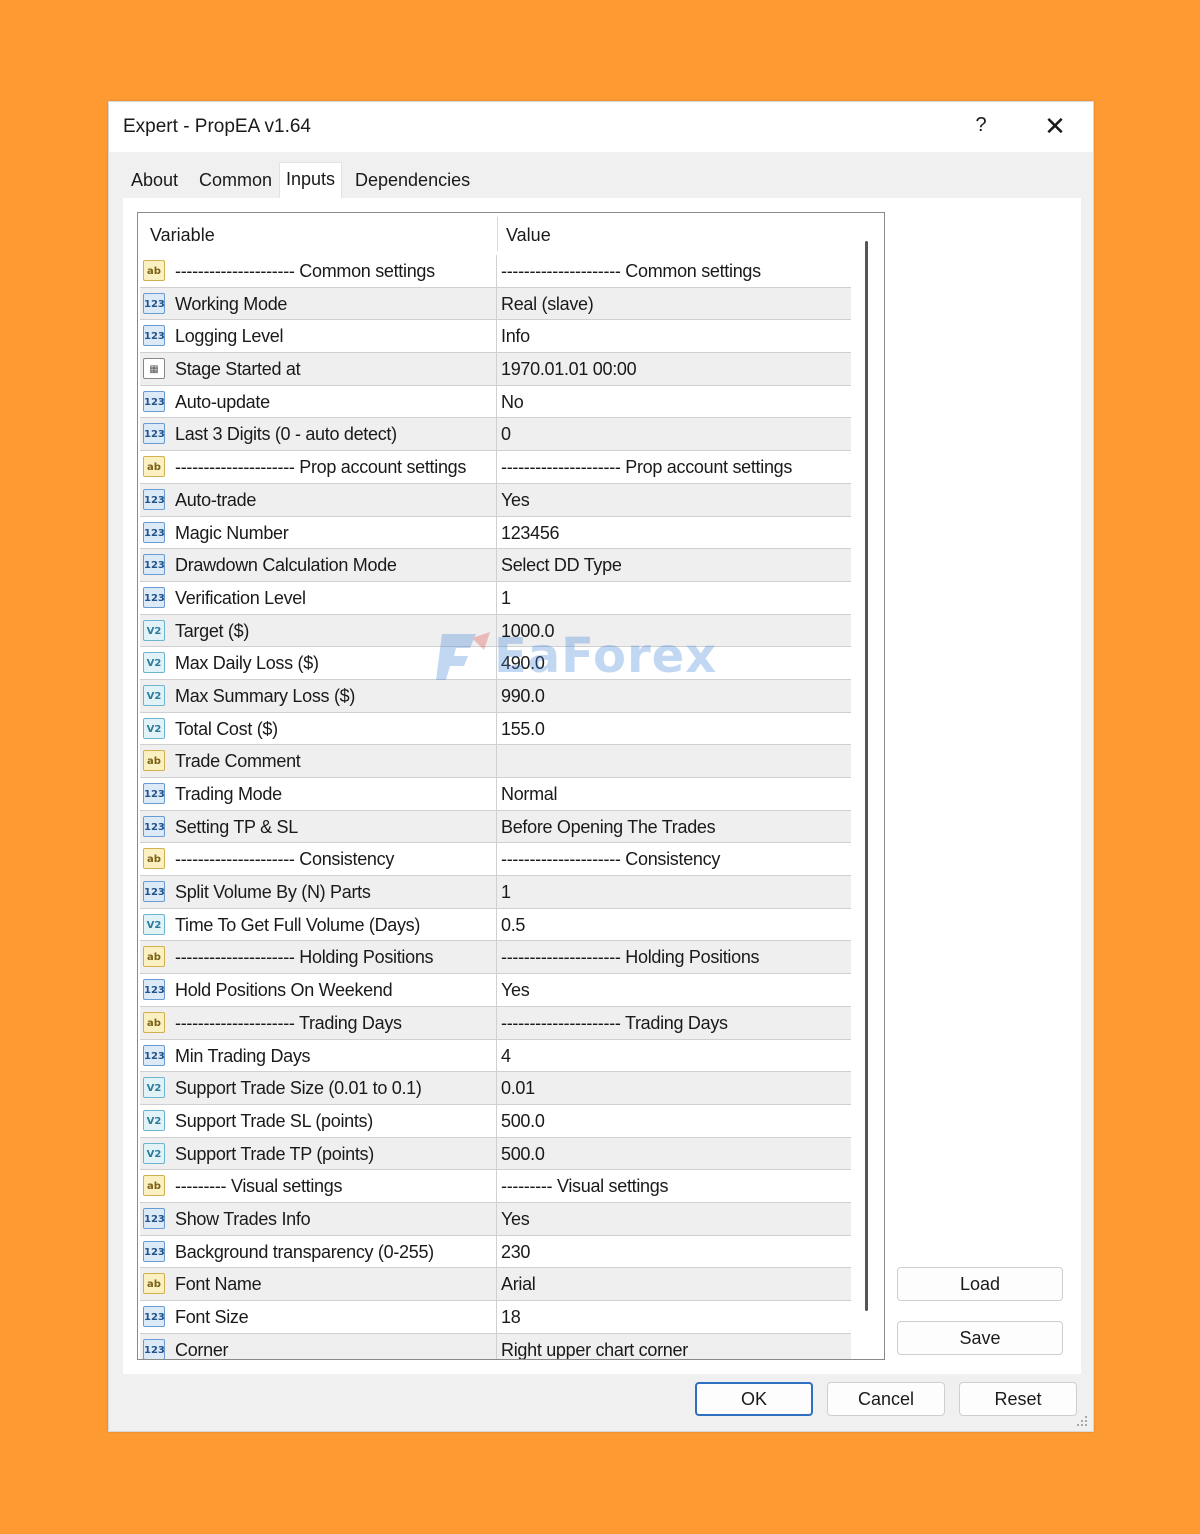 This screenshot has width=1200, height=1534. I want to click on table-row: 123 Auto-trade Yes, so click(495, 500).